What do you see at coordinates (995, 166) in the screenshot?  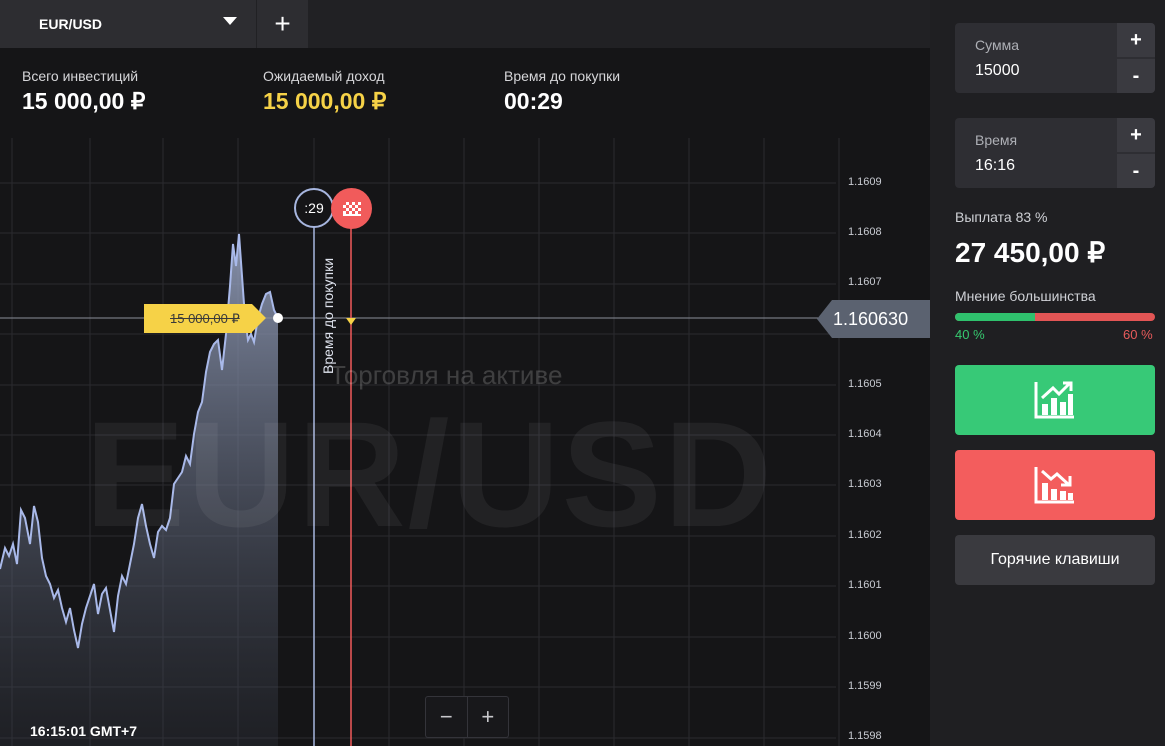 I see `time-value: 16:16` at bounding box center [995, 166].